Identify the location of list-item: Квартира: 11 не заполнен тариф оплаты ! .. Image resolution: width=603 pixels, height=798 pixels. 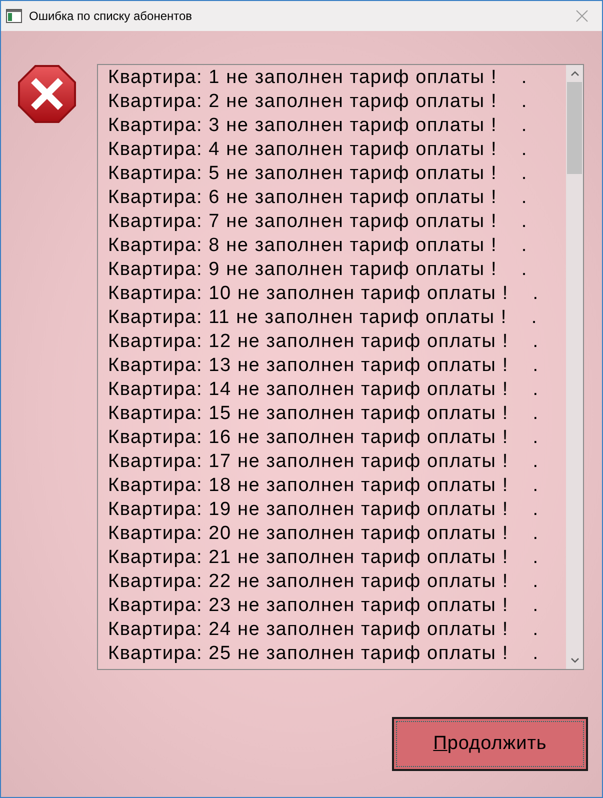
(323, 318).